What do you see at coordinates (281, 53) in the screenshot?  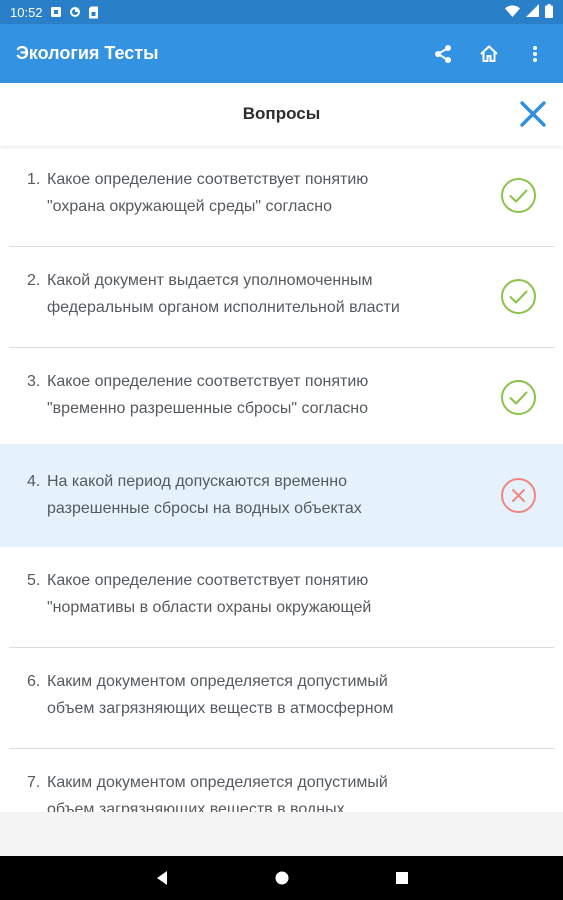 I see `app-bar: Экология Тесты` at bounding box center [281, 53].